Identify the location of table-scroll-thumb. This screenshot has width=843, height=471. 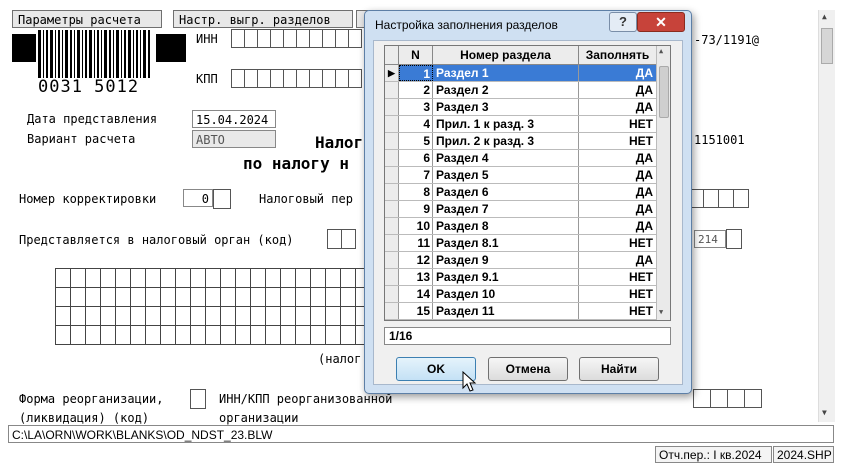
(664, 92).